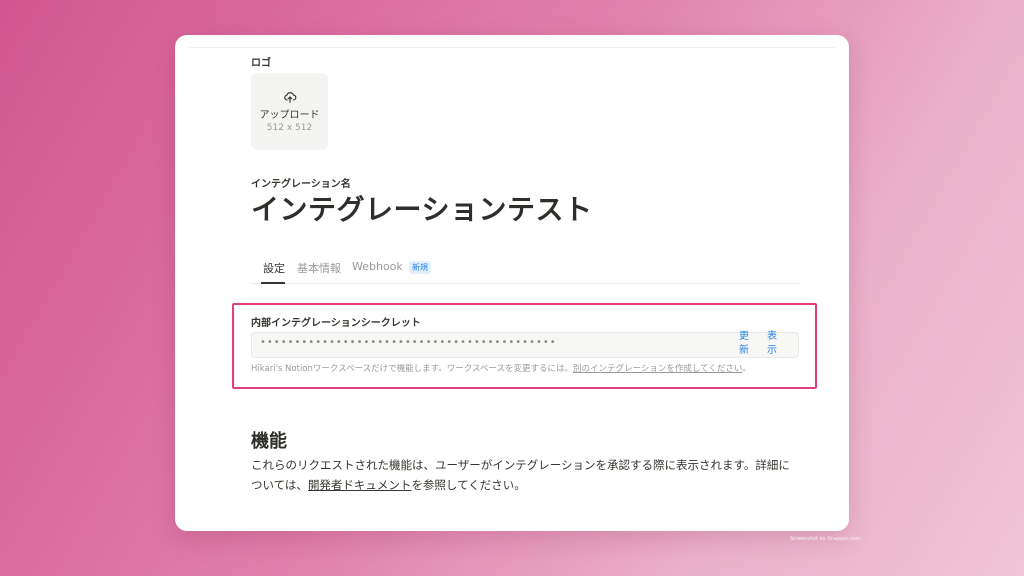 The height and width of the screenshot is (576, 1024). What do you see at coordinates (289, 97) in the screenshot?
I see `cloud-upload-icon` at bounding box center [289, 97].